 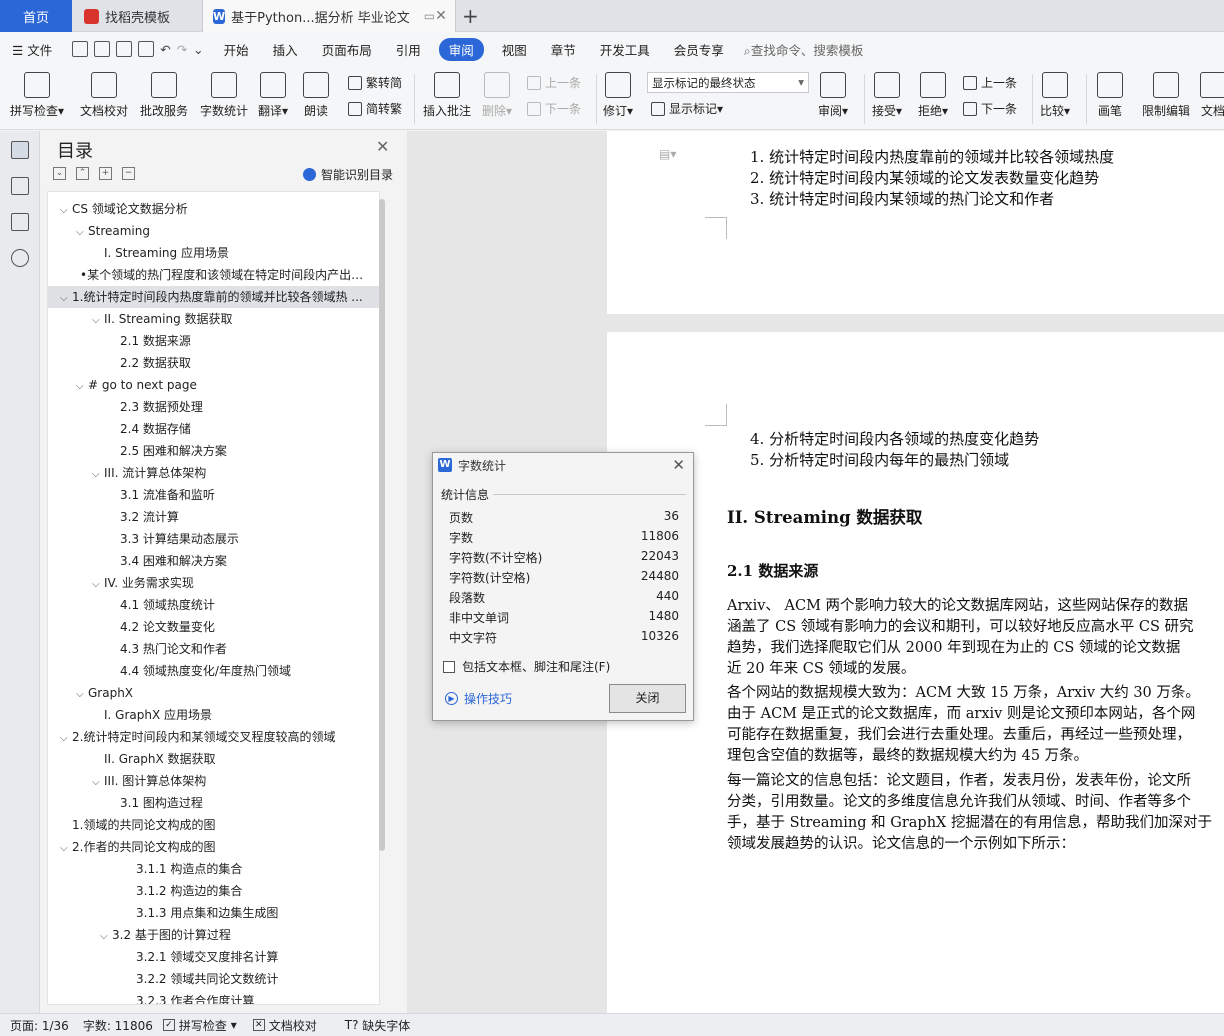 What do you see at coordinates (102, 49) in the screenshot?
I see `export-icon` at bounding box center [102, 49].